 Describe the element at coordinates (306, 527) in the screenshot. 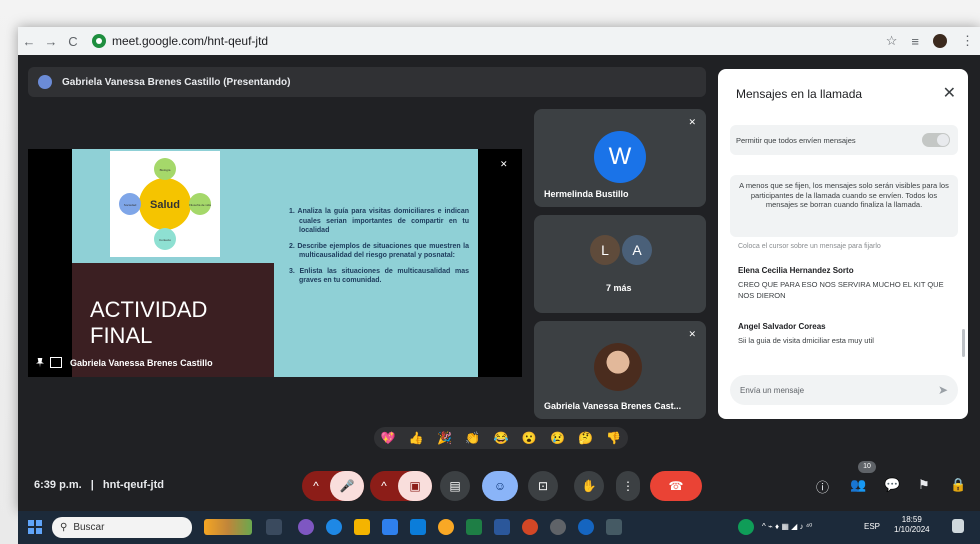

I see `copilot-icon` at that location.